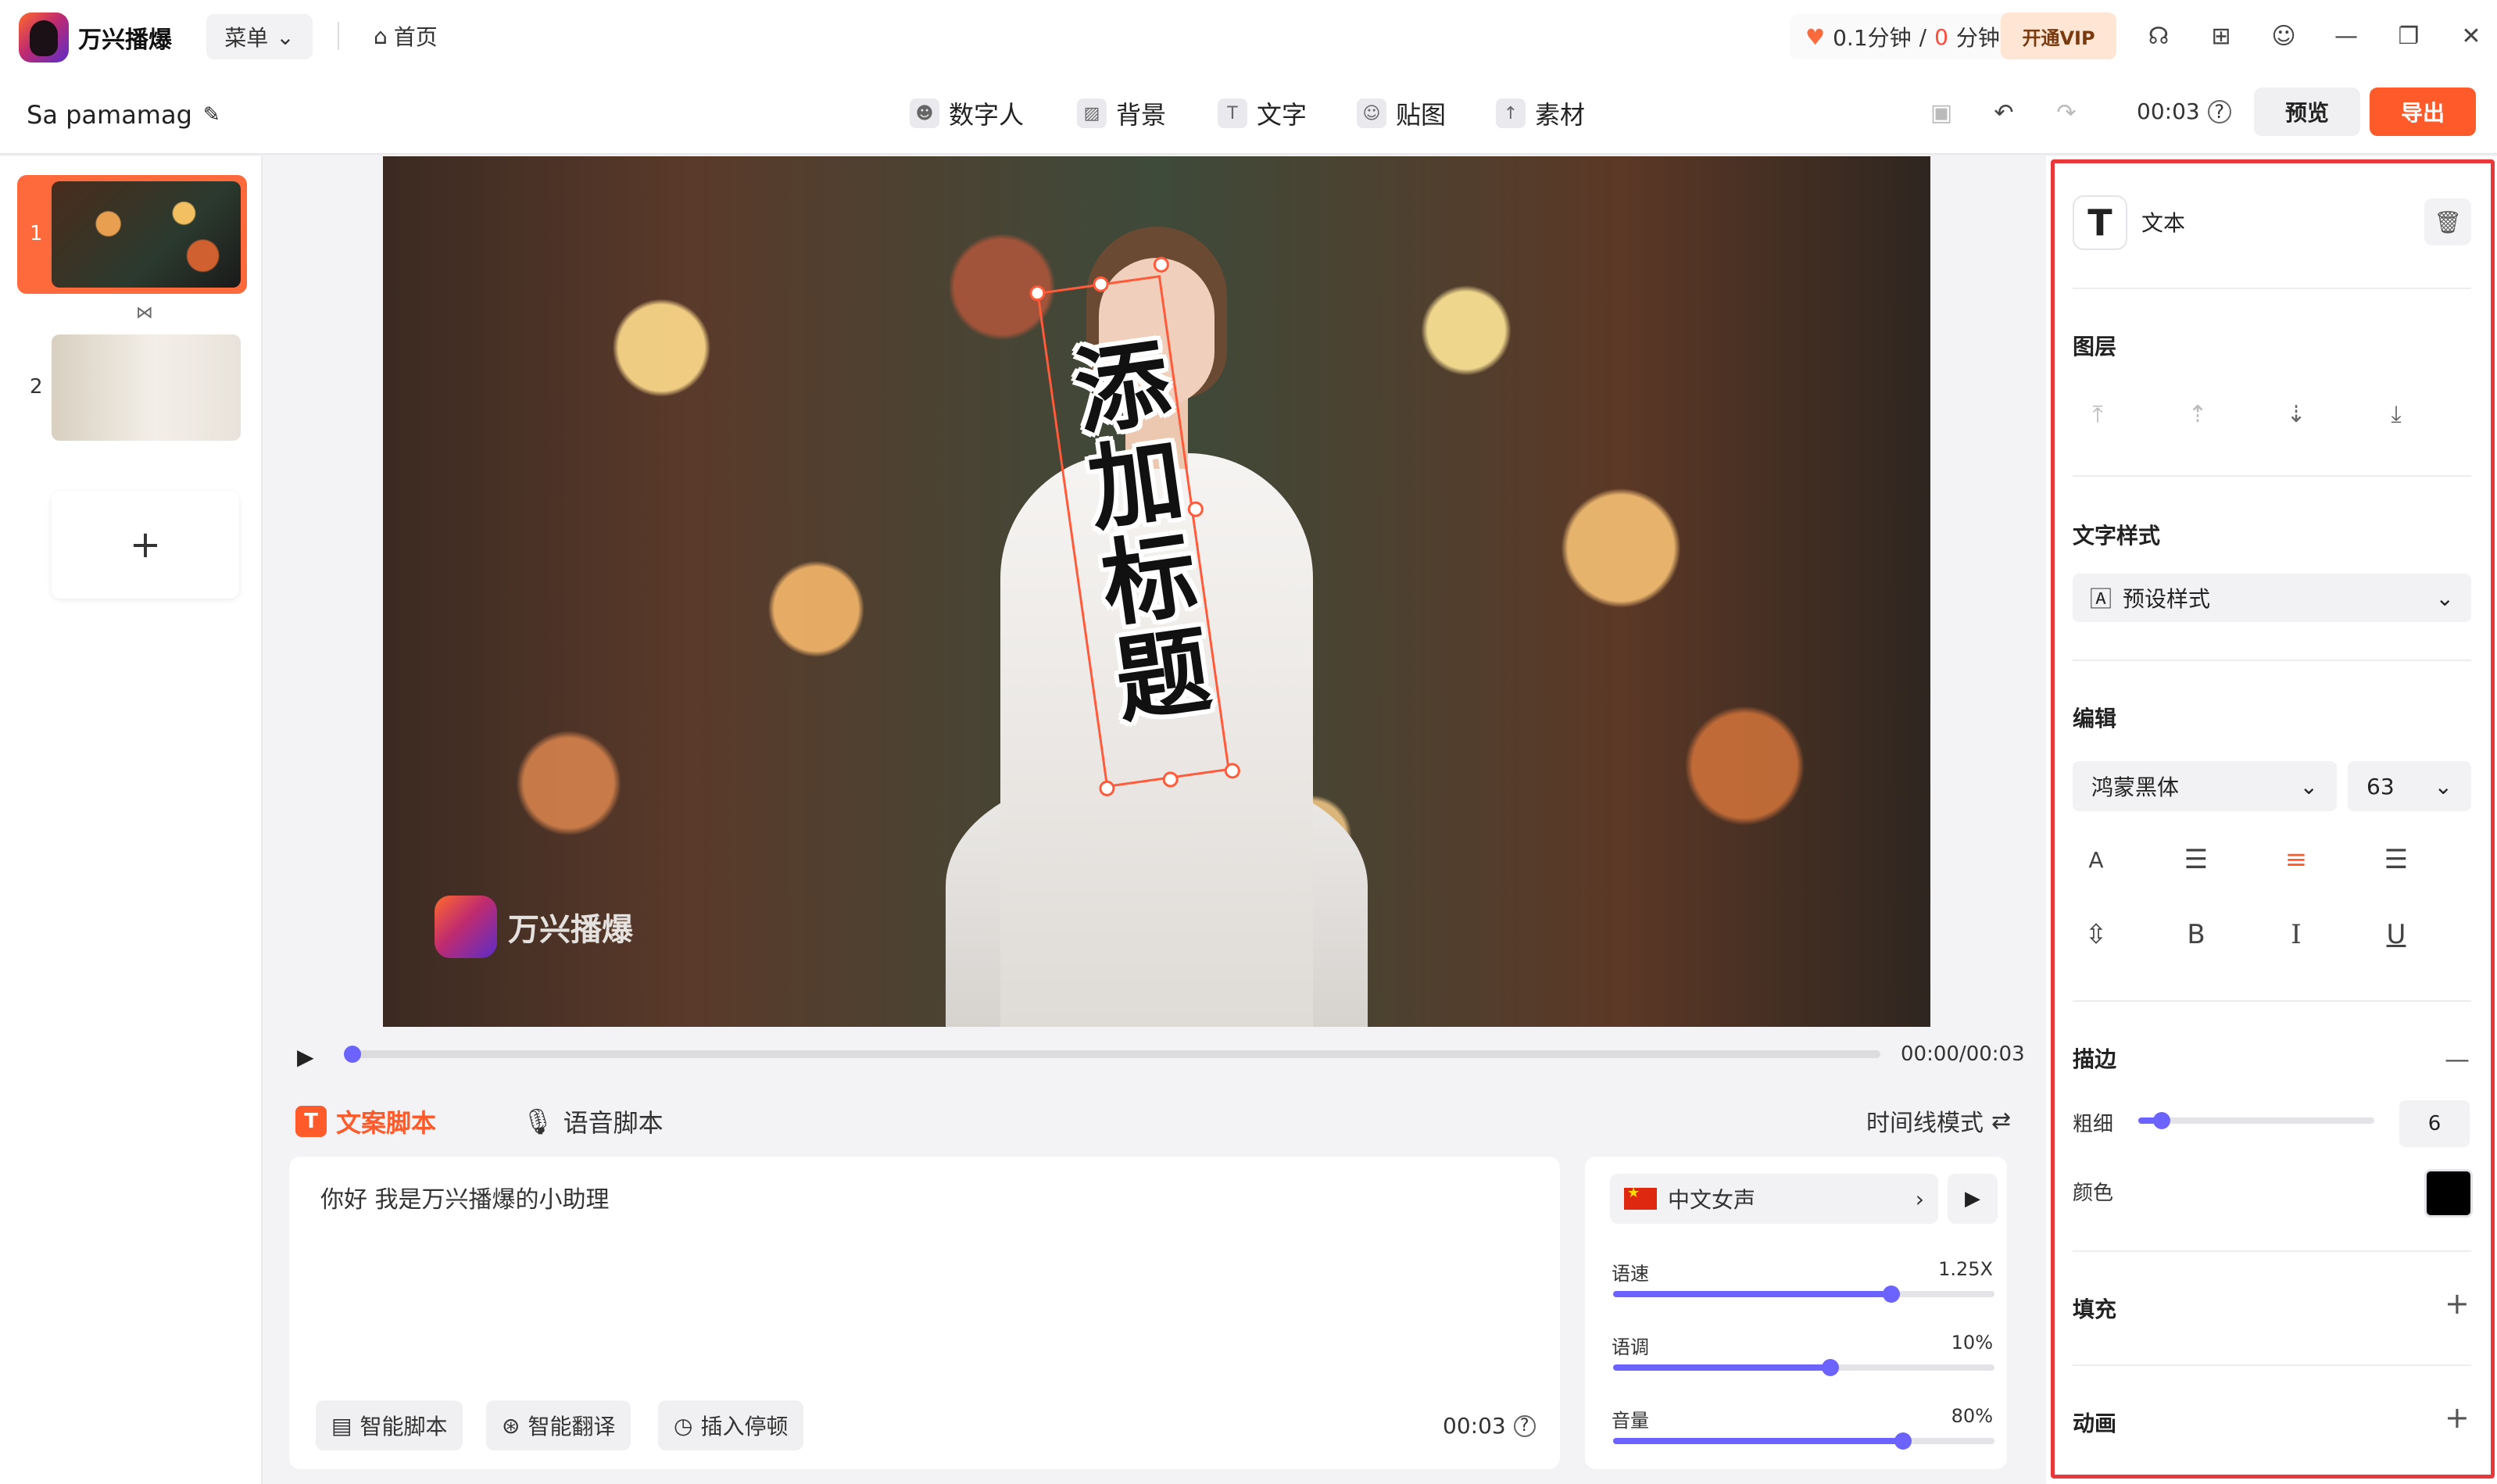 The image size is (2497, 1484). I want to click on undo-icon: ↶, so click(2004, 112).